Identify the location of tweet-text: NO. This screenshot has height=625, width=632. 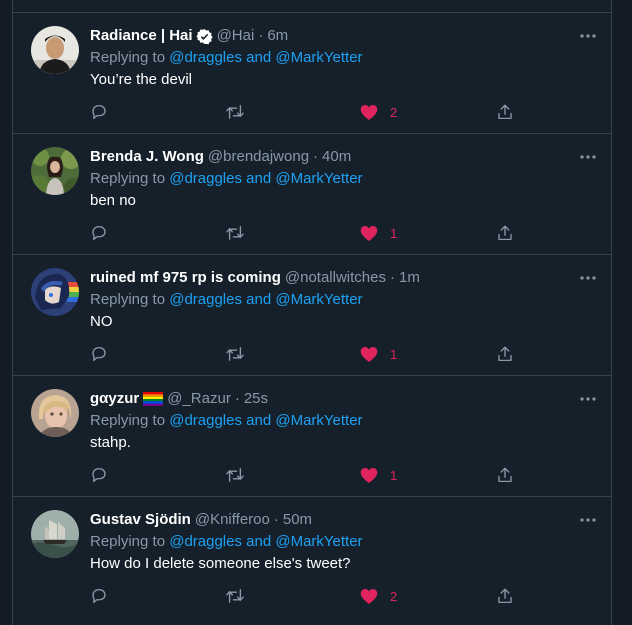
(101, 321).